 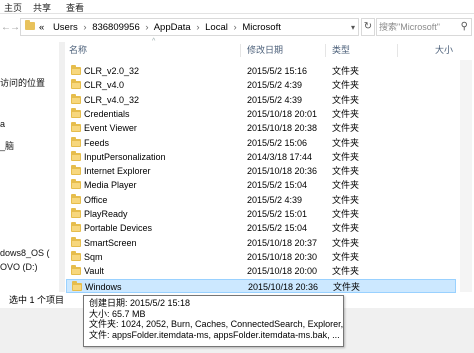 I want to click on file-date: 2015/10/18 20:37, so click(x=282, y=242).